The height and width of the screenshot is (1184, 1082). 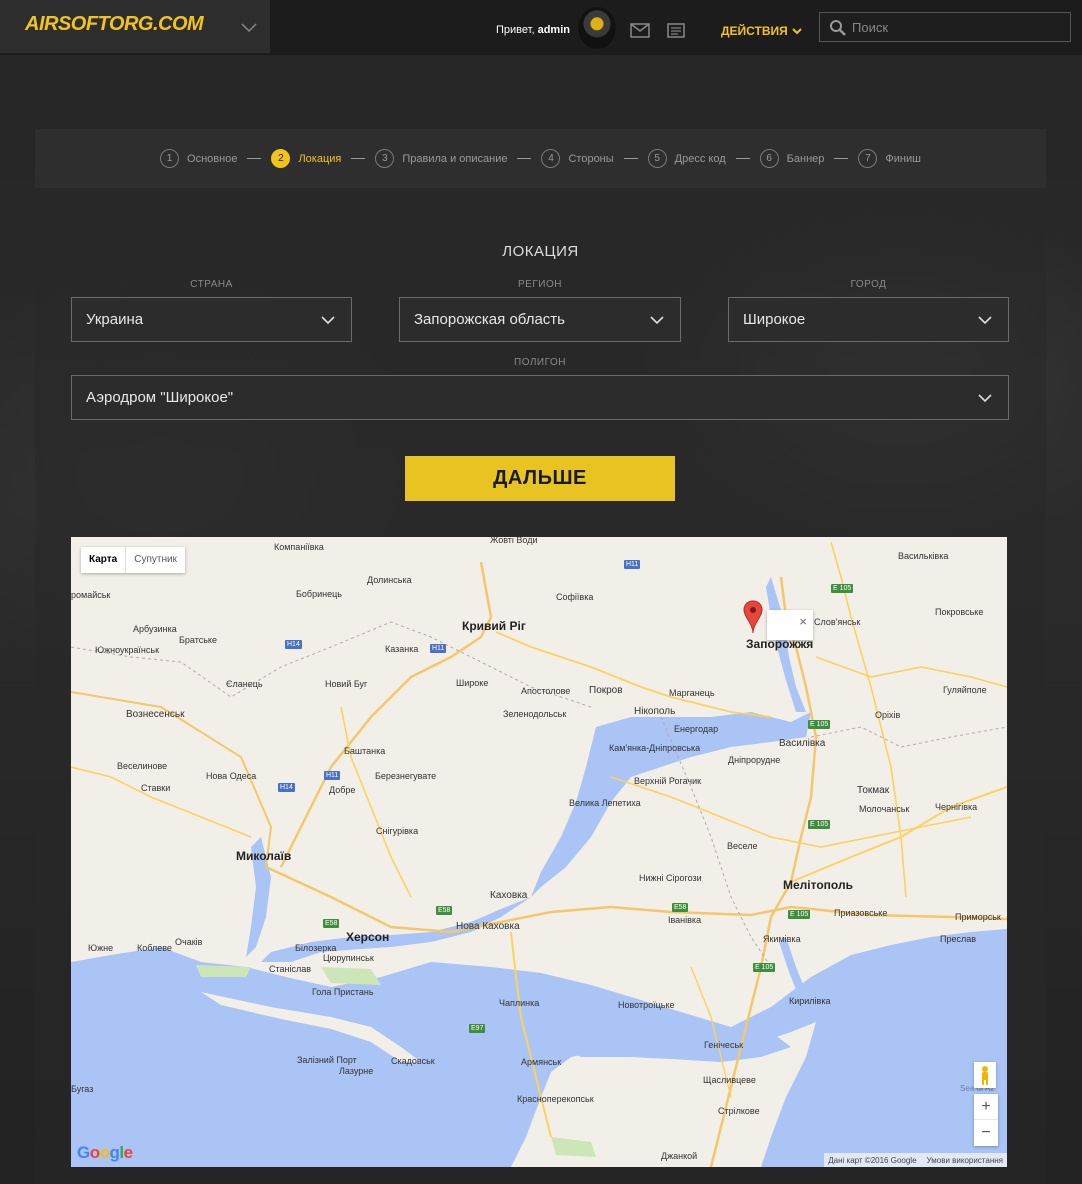 I want to click on map-label: Ставки, so click(x=156, y=788).